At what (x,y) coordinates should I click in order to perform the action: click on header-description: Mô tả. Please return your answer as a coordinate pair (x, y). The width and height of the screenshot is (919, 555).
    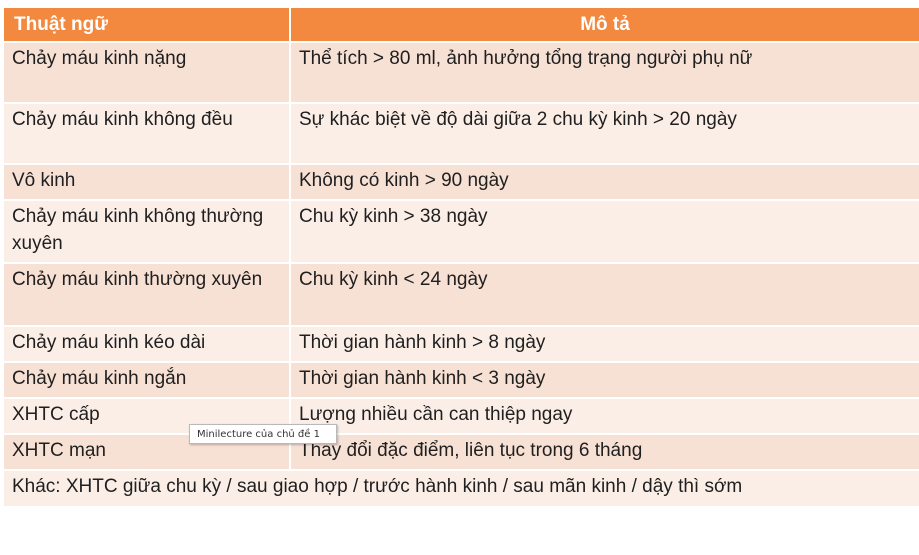
    Looking at the image, I should click on (604, 25).